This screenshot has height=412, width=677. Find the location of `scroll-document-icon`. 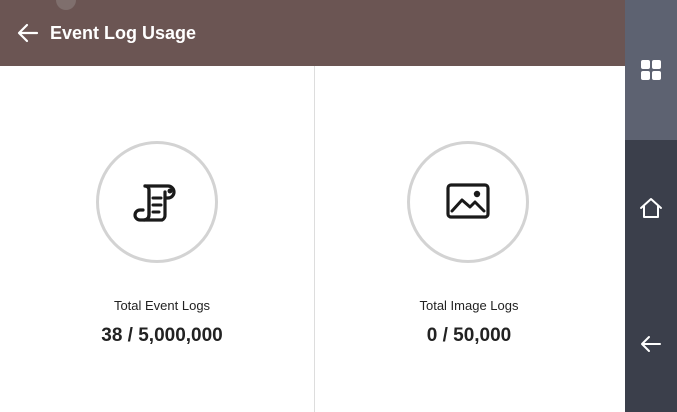

scroll-document-icon is located at coordinates (154, 203).